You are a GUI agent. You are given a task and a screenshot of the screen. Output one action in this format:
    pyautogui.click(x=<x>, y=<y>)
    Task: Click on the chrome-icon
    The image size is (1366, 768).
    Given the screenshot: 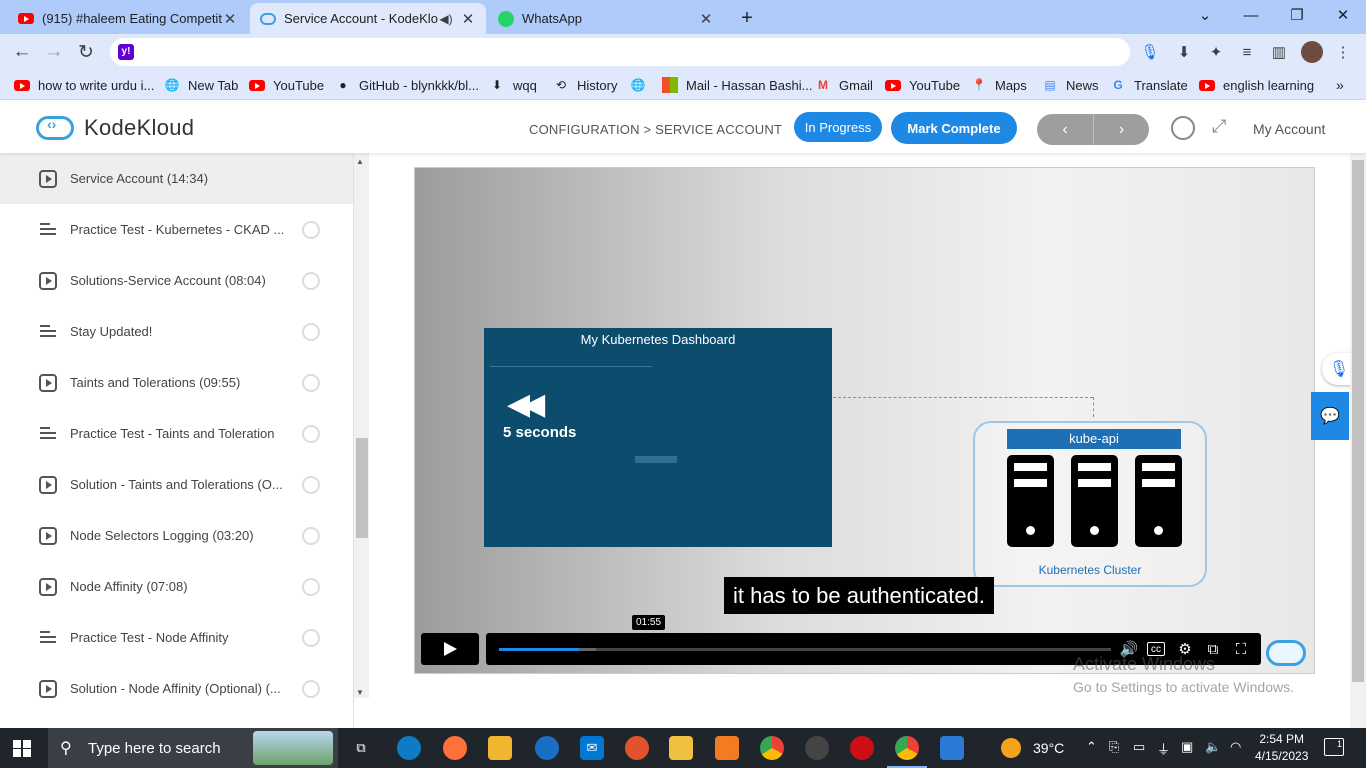 What is the action you would take?
    pyautogui.click(x=772, y=748)
    